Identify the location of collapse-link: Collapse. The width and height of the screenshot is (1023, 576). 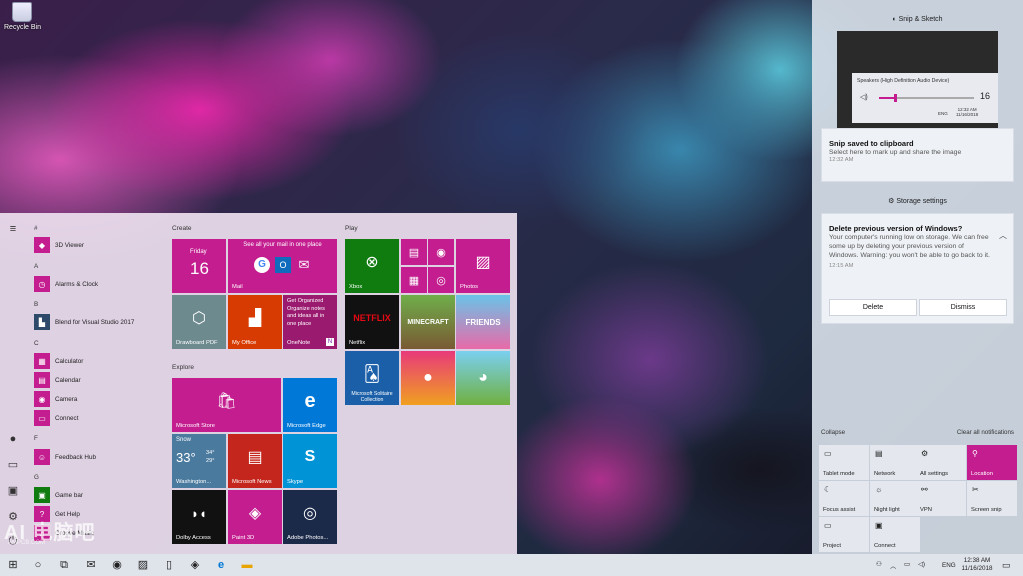
(833, 432).